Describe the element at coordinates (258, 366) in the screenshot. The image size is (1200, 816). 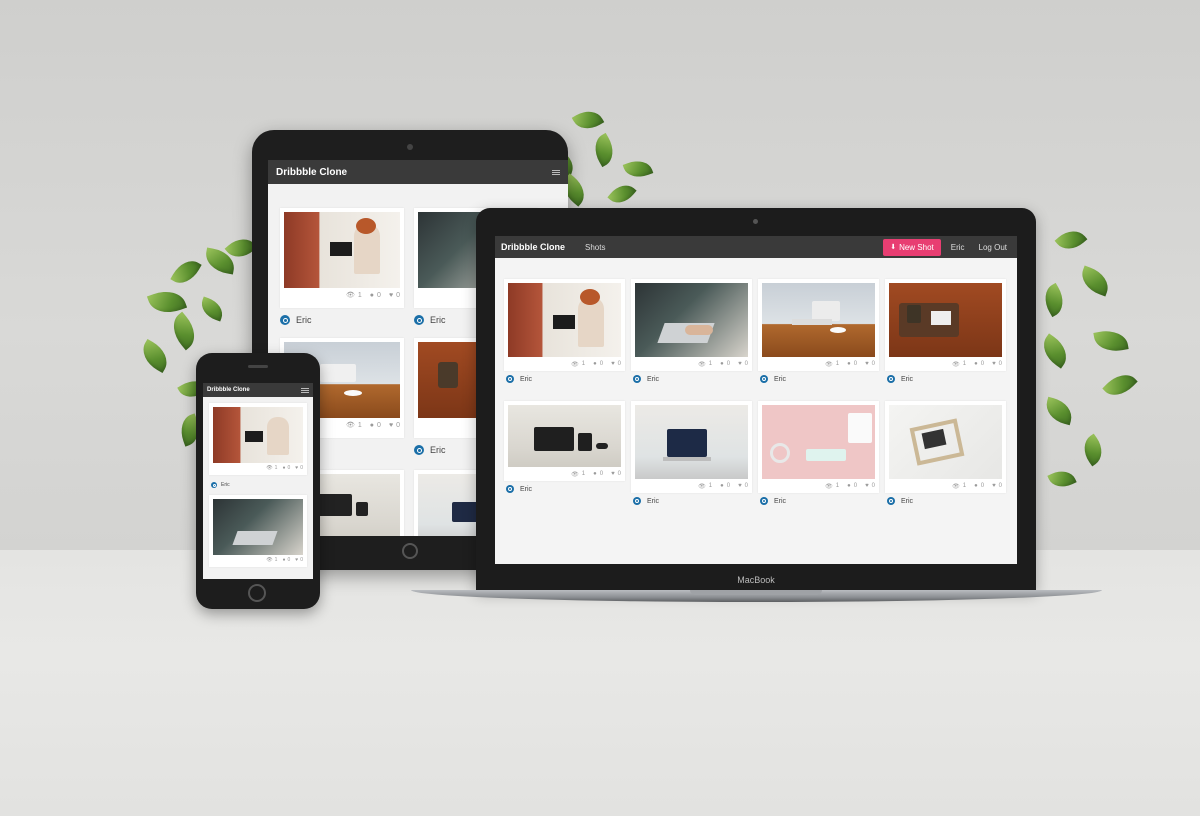
I see `phone-speaker` at that location.